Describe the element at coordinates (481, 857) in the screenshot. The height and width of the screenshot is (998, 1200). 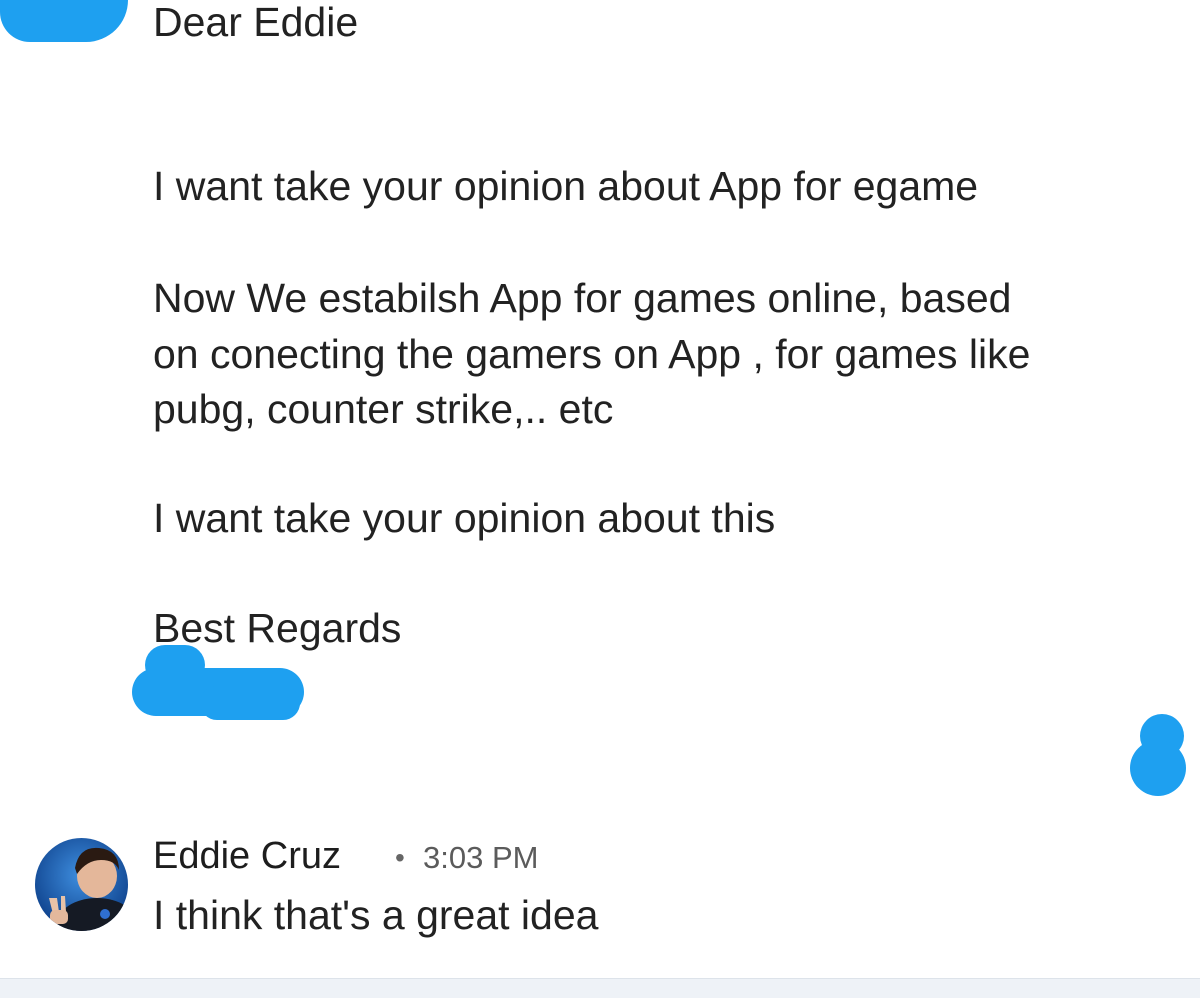
I see `message-timestamp: 3:03 PM` at that location.